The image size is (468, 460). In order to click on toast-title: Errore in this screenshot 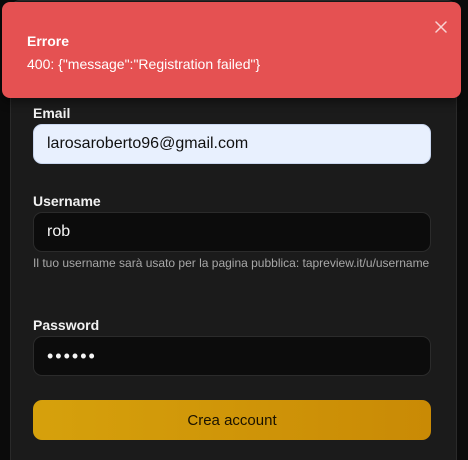, I will do `click(48, 41)`.